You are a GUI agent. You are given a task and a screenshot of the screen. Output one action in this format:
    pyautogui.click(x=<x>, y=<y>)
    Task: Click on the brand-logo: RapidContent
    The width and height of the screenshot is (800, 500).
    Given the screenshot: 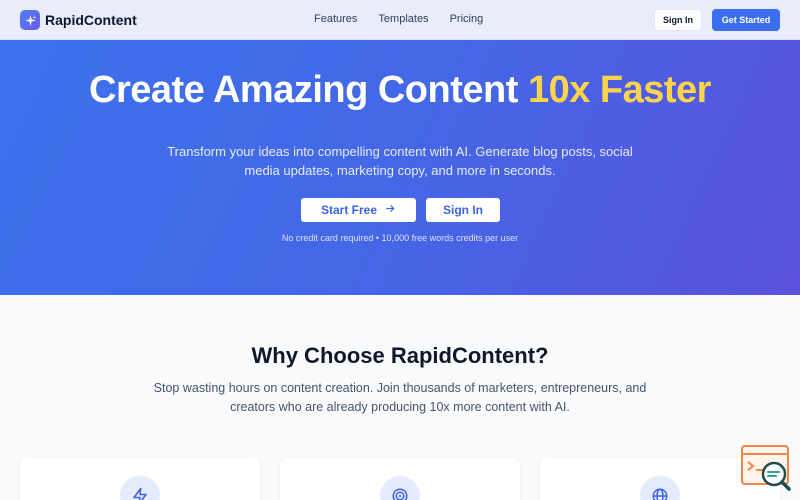 What is the action you would take?
    pyautogui.click(x=78, y=20)
    